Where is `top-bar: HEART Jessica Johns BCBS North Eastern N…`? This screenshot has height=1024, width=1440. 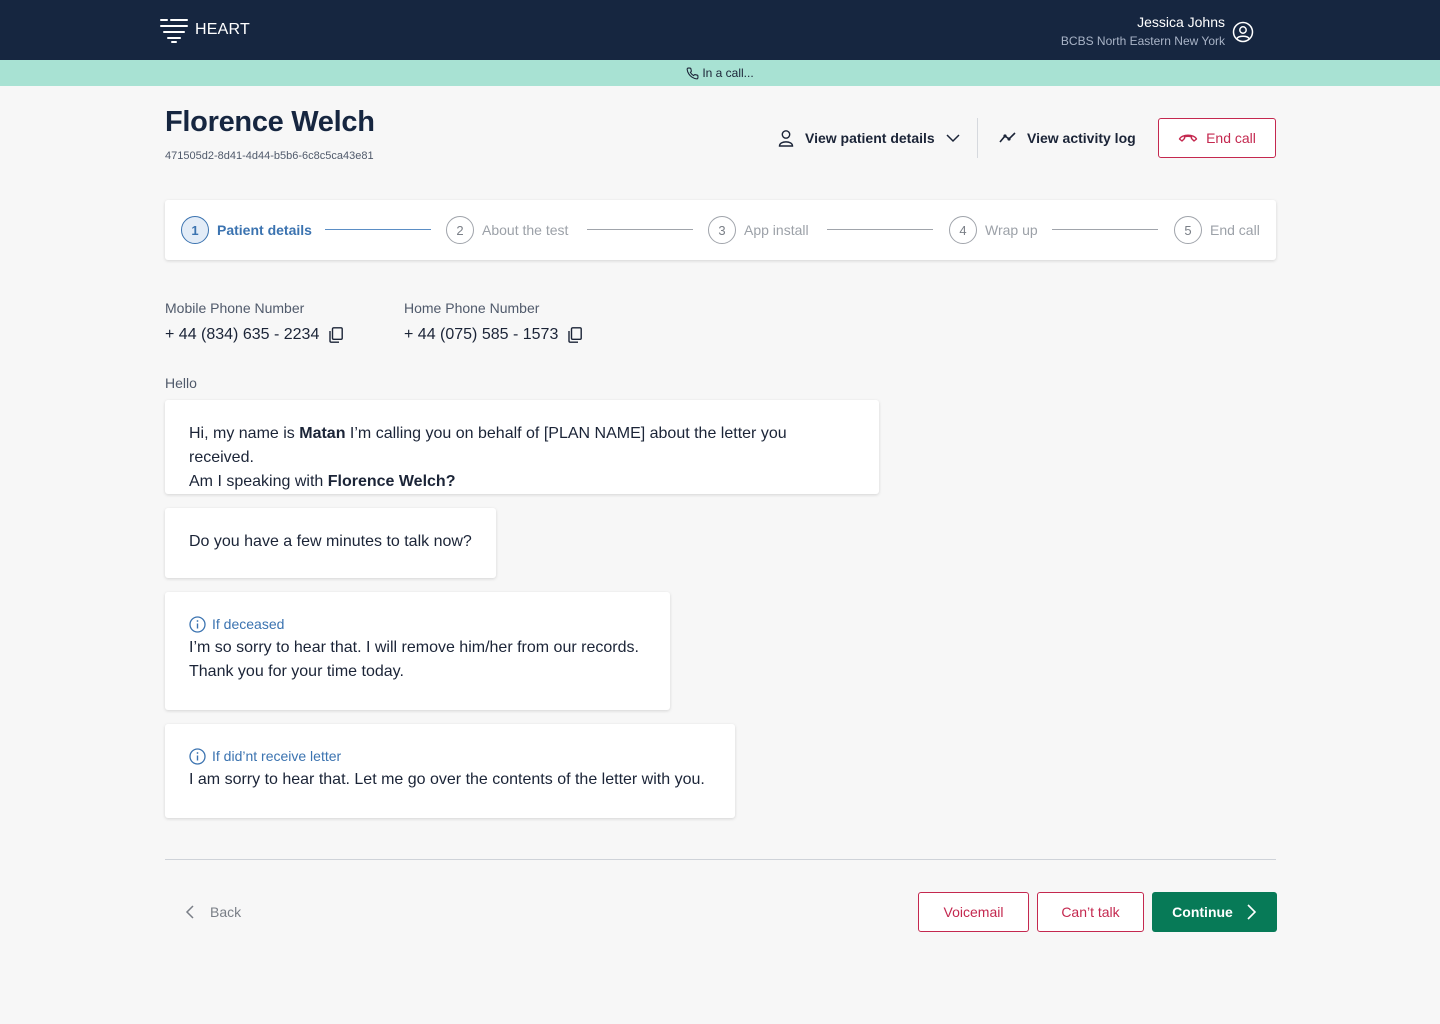
top-bar: HEART Jessica Johns BCBS North Eastern N… is located at coordinates (720, 30).